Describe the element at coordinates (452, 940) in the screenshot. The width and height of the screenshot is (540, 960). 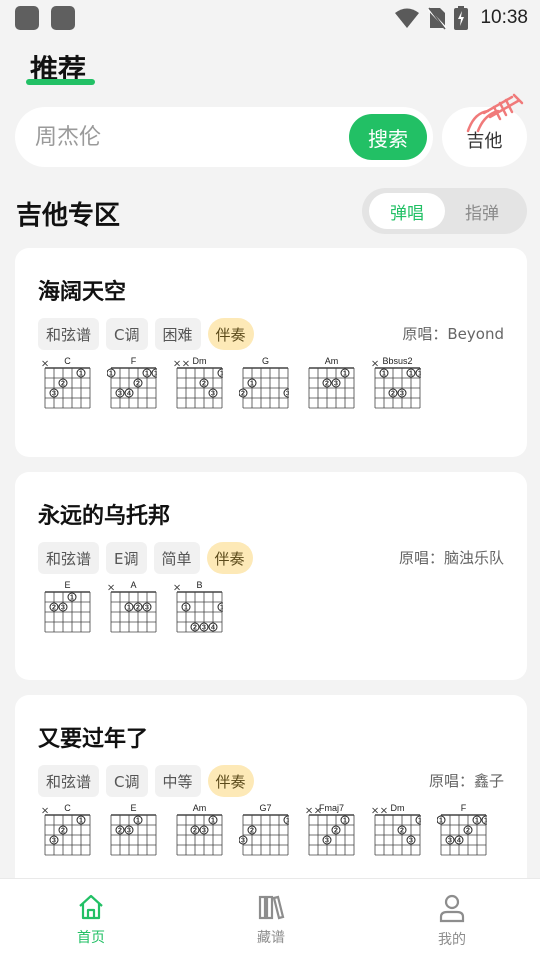
I see `nav-profile-label: 我的` at that location.